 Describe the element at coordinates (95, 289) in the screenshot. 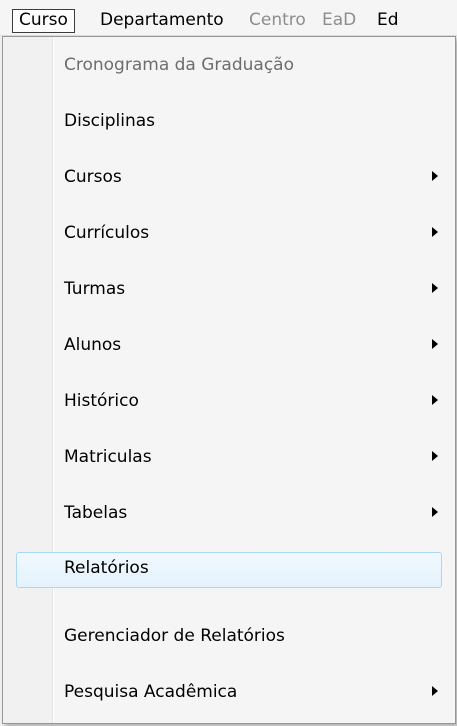

I see `menu-item-label: Turmas` at that location.